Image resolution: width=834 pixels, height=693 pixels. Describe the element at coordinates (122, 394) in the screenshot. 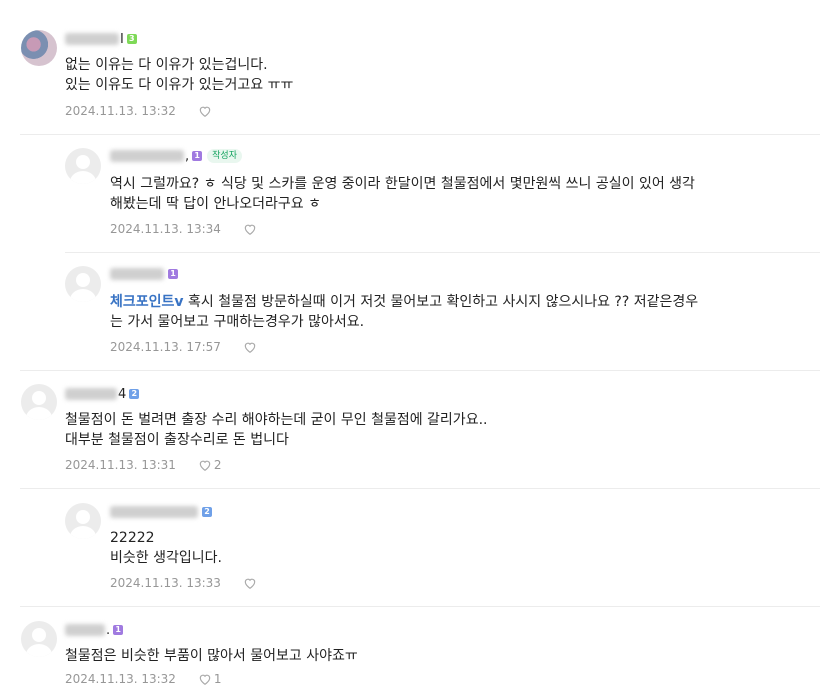

I see `nickname-tail: 4` at that location.